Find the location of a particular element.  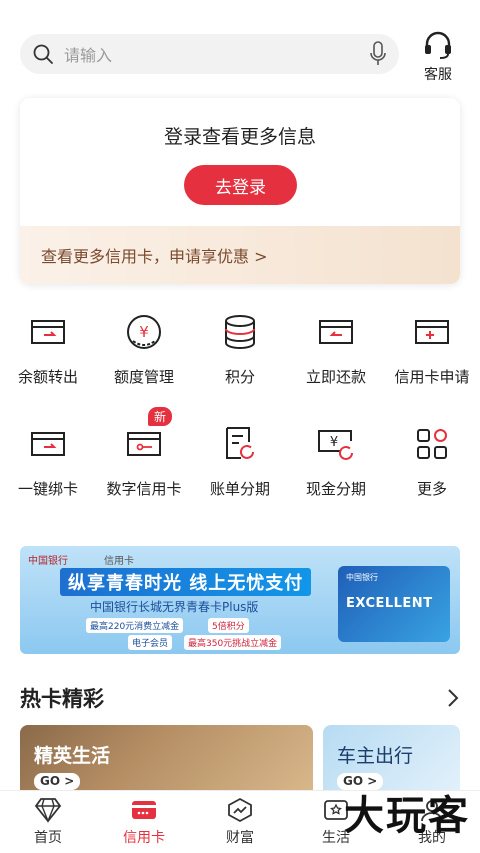

banner-chip: 最高350元挑战立减金 is located at coordinates (233, 642).